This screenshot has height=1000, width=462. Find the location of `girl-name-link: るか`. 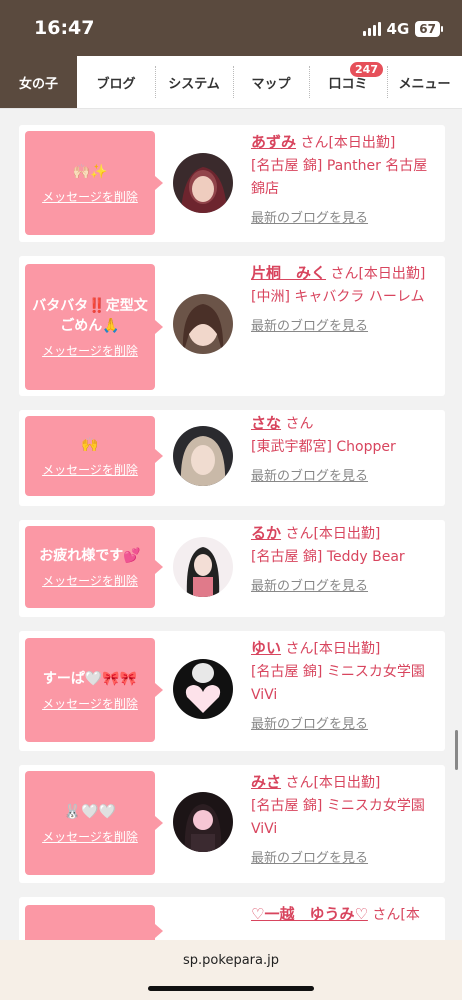

girl-name-link: るか is located at coordinates (266, 533).